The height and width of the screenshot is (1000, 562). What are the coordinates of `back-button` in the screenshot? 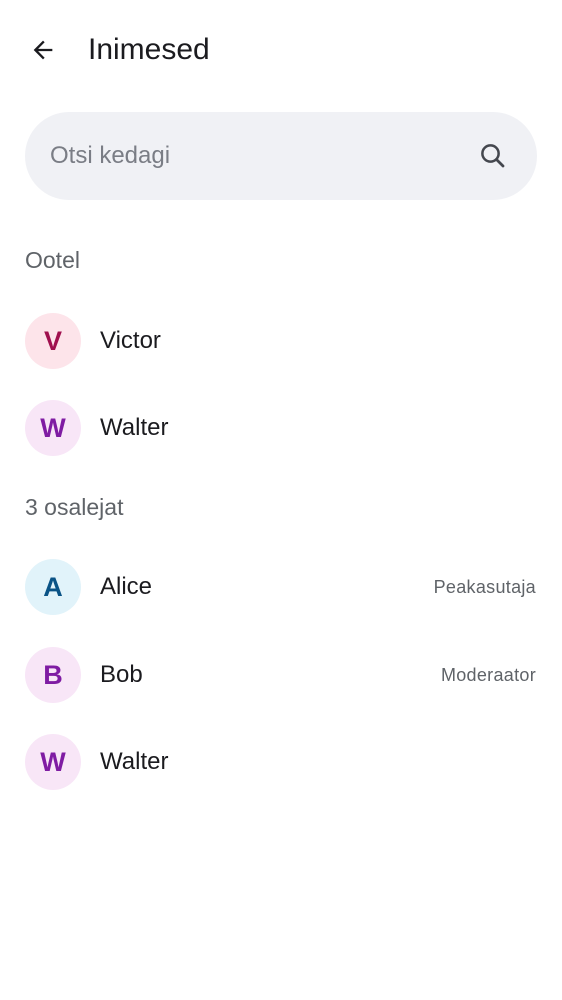 It's located at (43, 50).